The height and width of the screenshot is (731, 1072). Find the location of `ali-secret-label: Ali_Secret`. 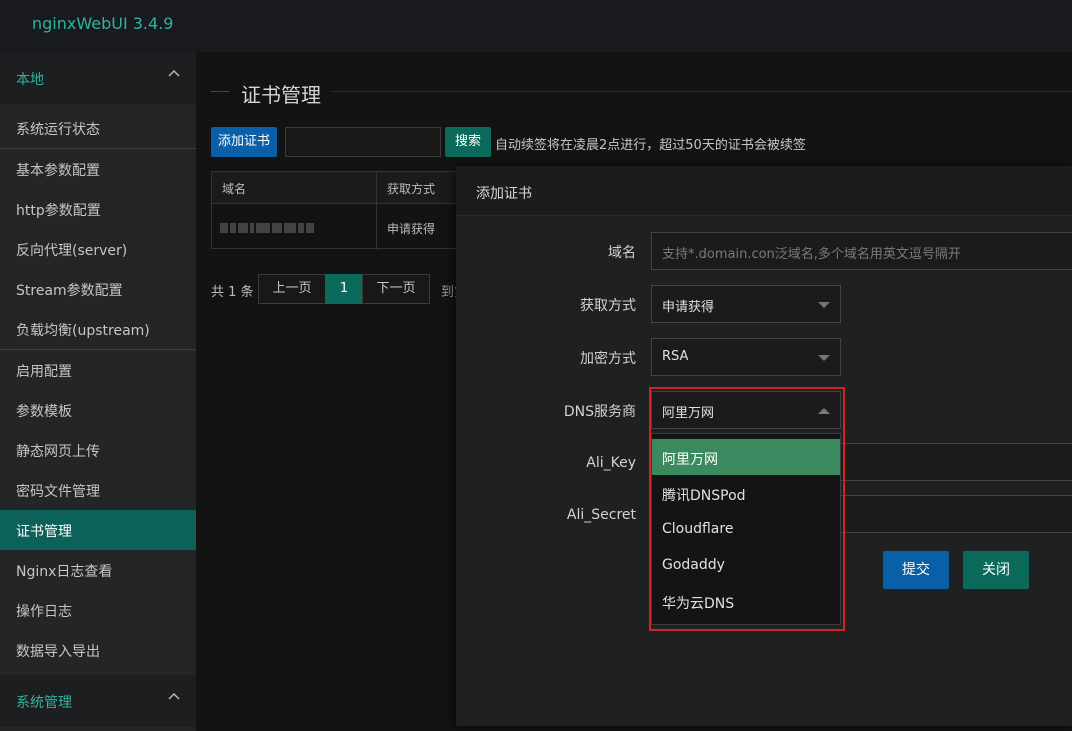

ali-secret-label: Ali_Secret is located at coordinates (601, 515).